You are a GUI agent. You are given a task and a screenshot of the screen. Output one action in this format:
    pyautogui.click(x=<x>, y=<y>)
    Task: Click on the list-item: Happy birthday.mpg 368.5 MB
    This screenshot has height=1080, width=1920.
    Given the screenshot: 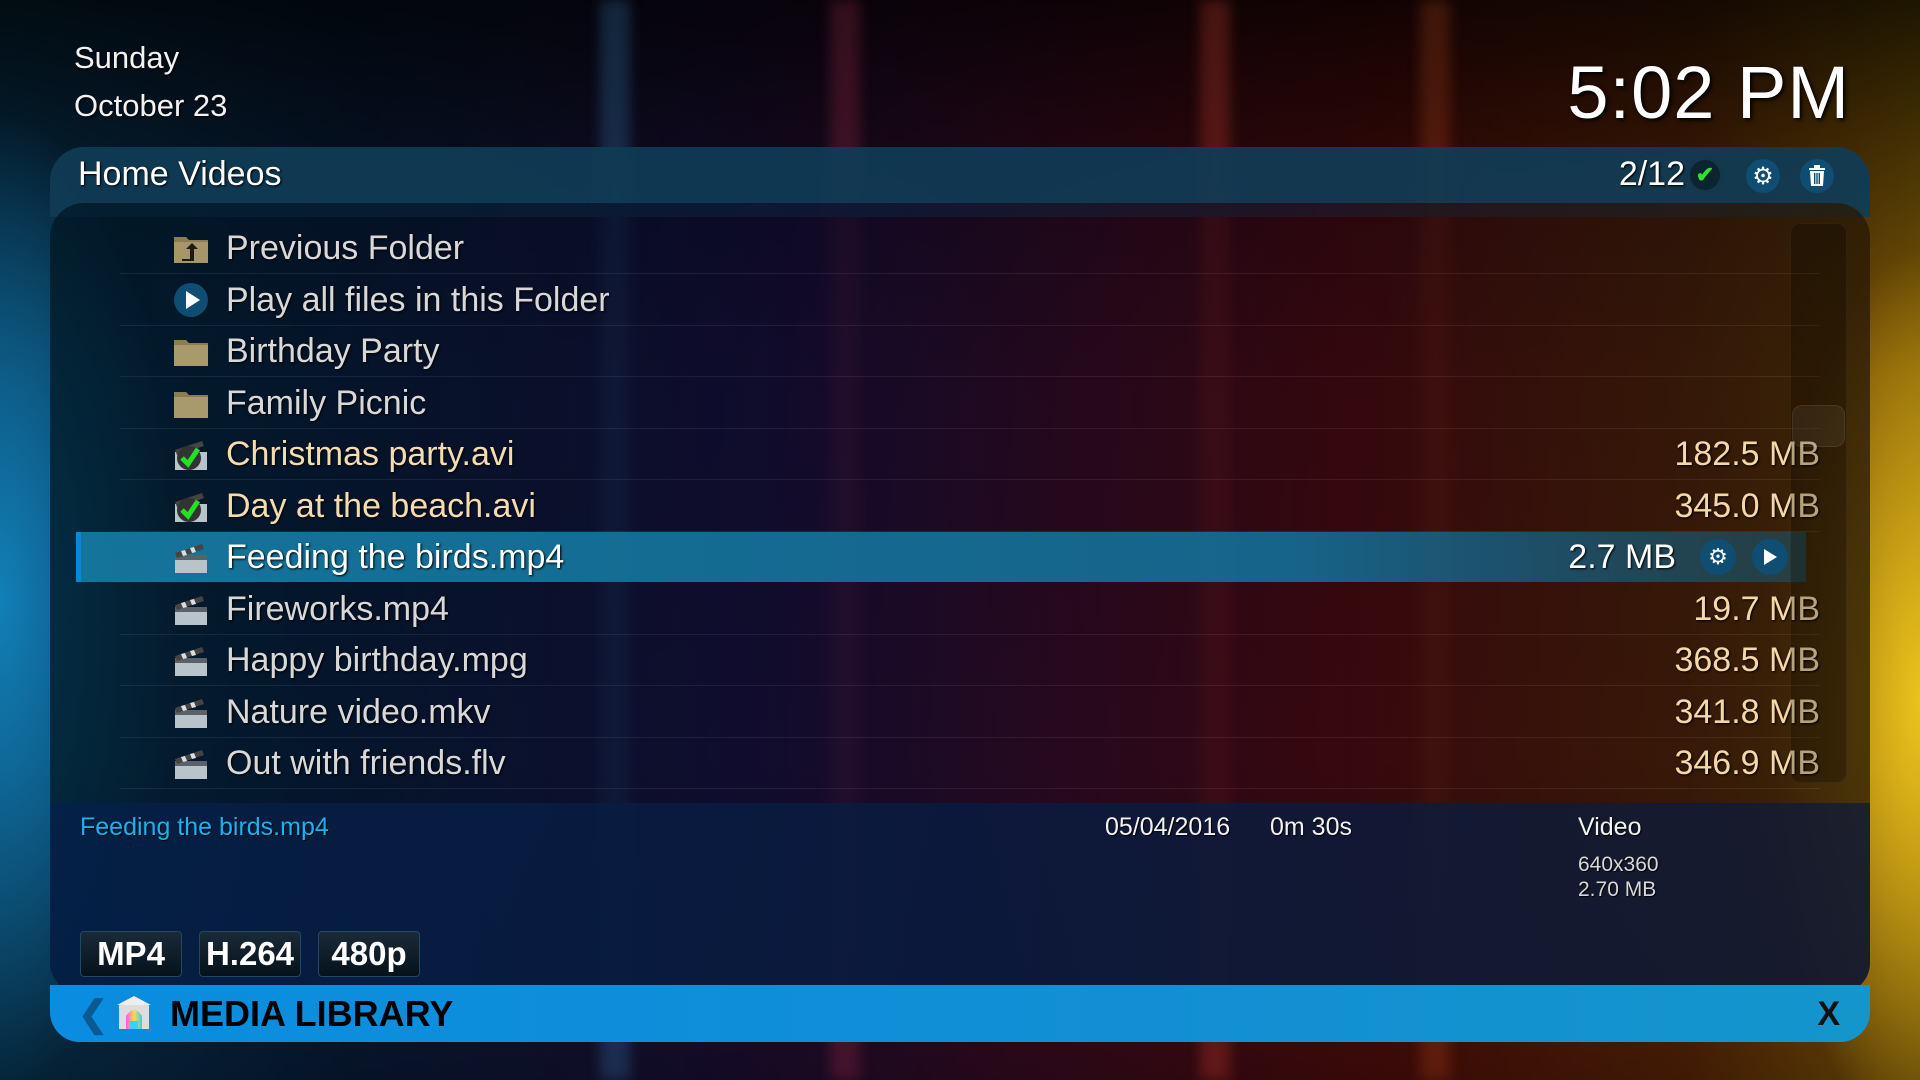 What is the action you would take?
    pyautogui.click(x=970, y=660)
    